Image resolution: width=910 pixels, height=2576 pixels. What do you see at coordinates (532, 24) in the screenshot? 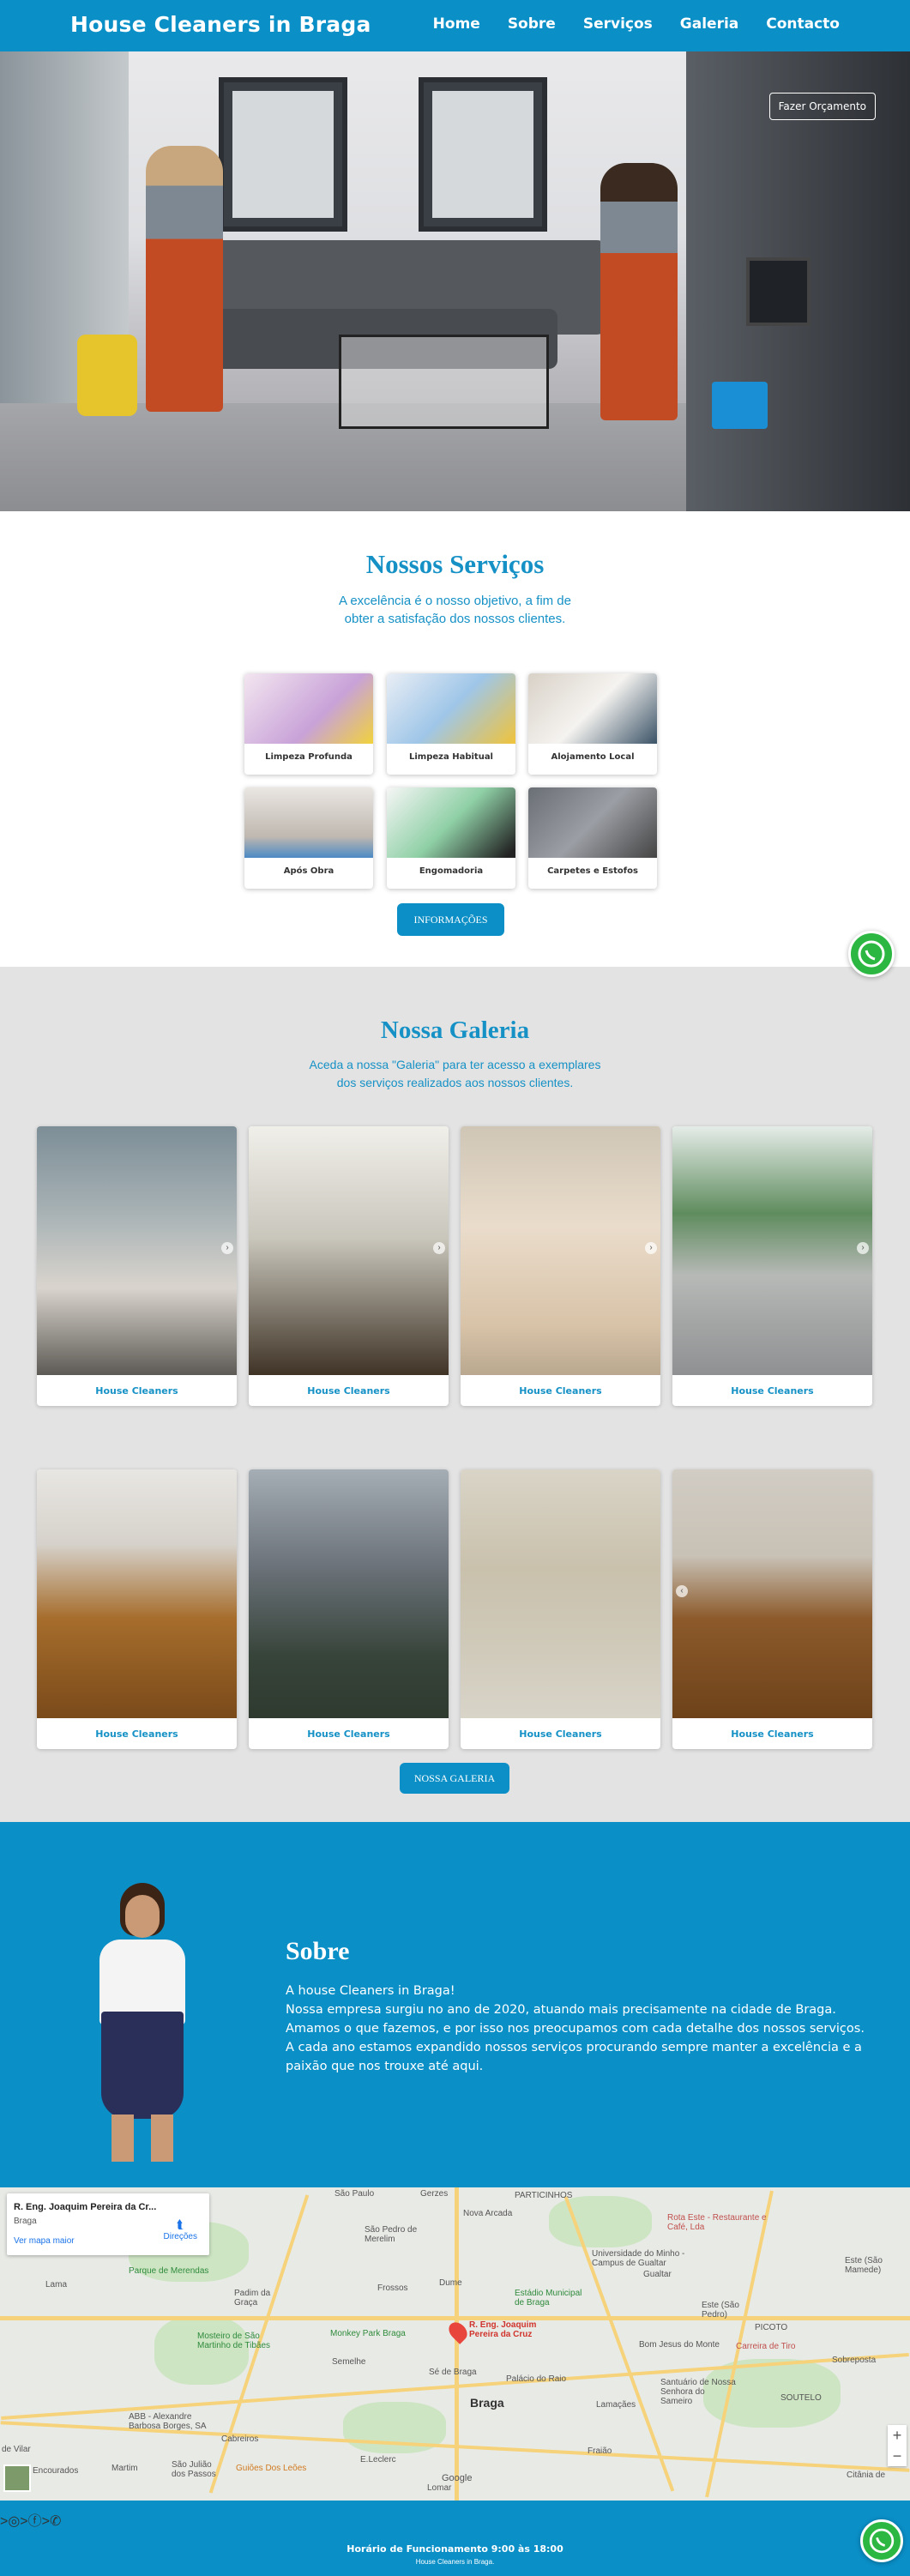
I see `nav-sobre: Sobre` at bounding box center [532, 24].